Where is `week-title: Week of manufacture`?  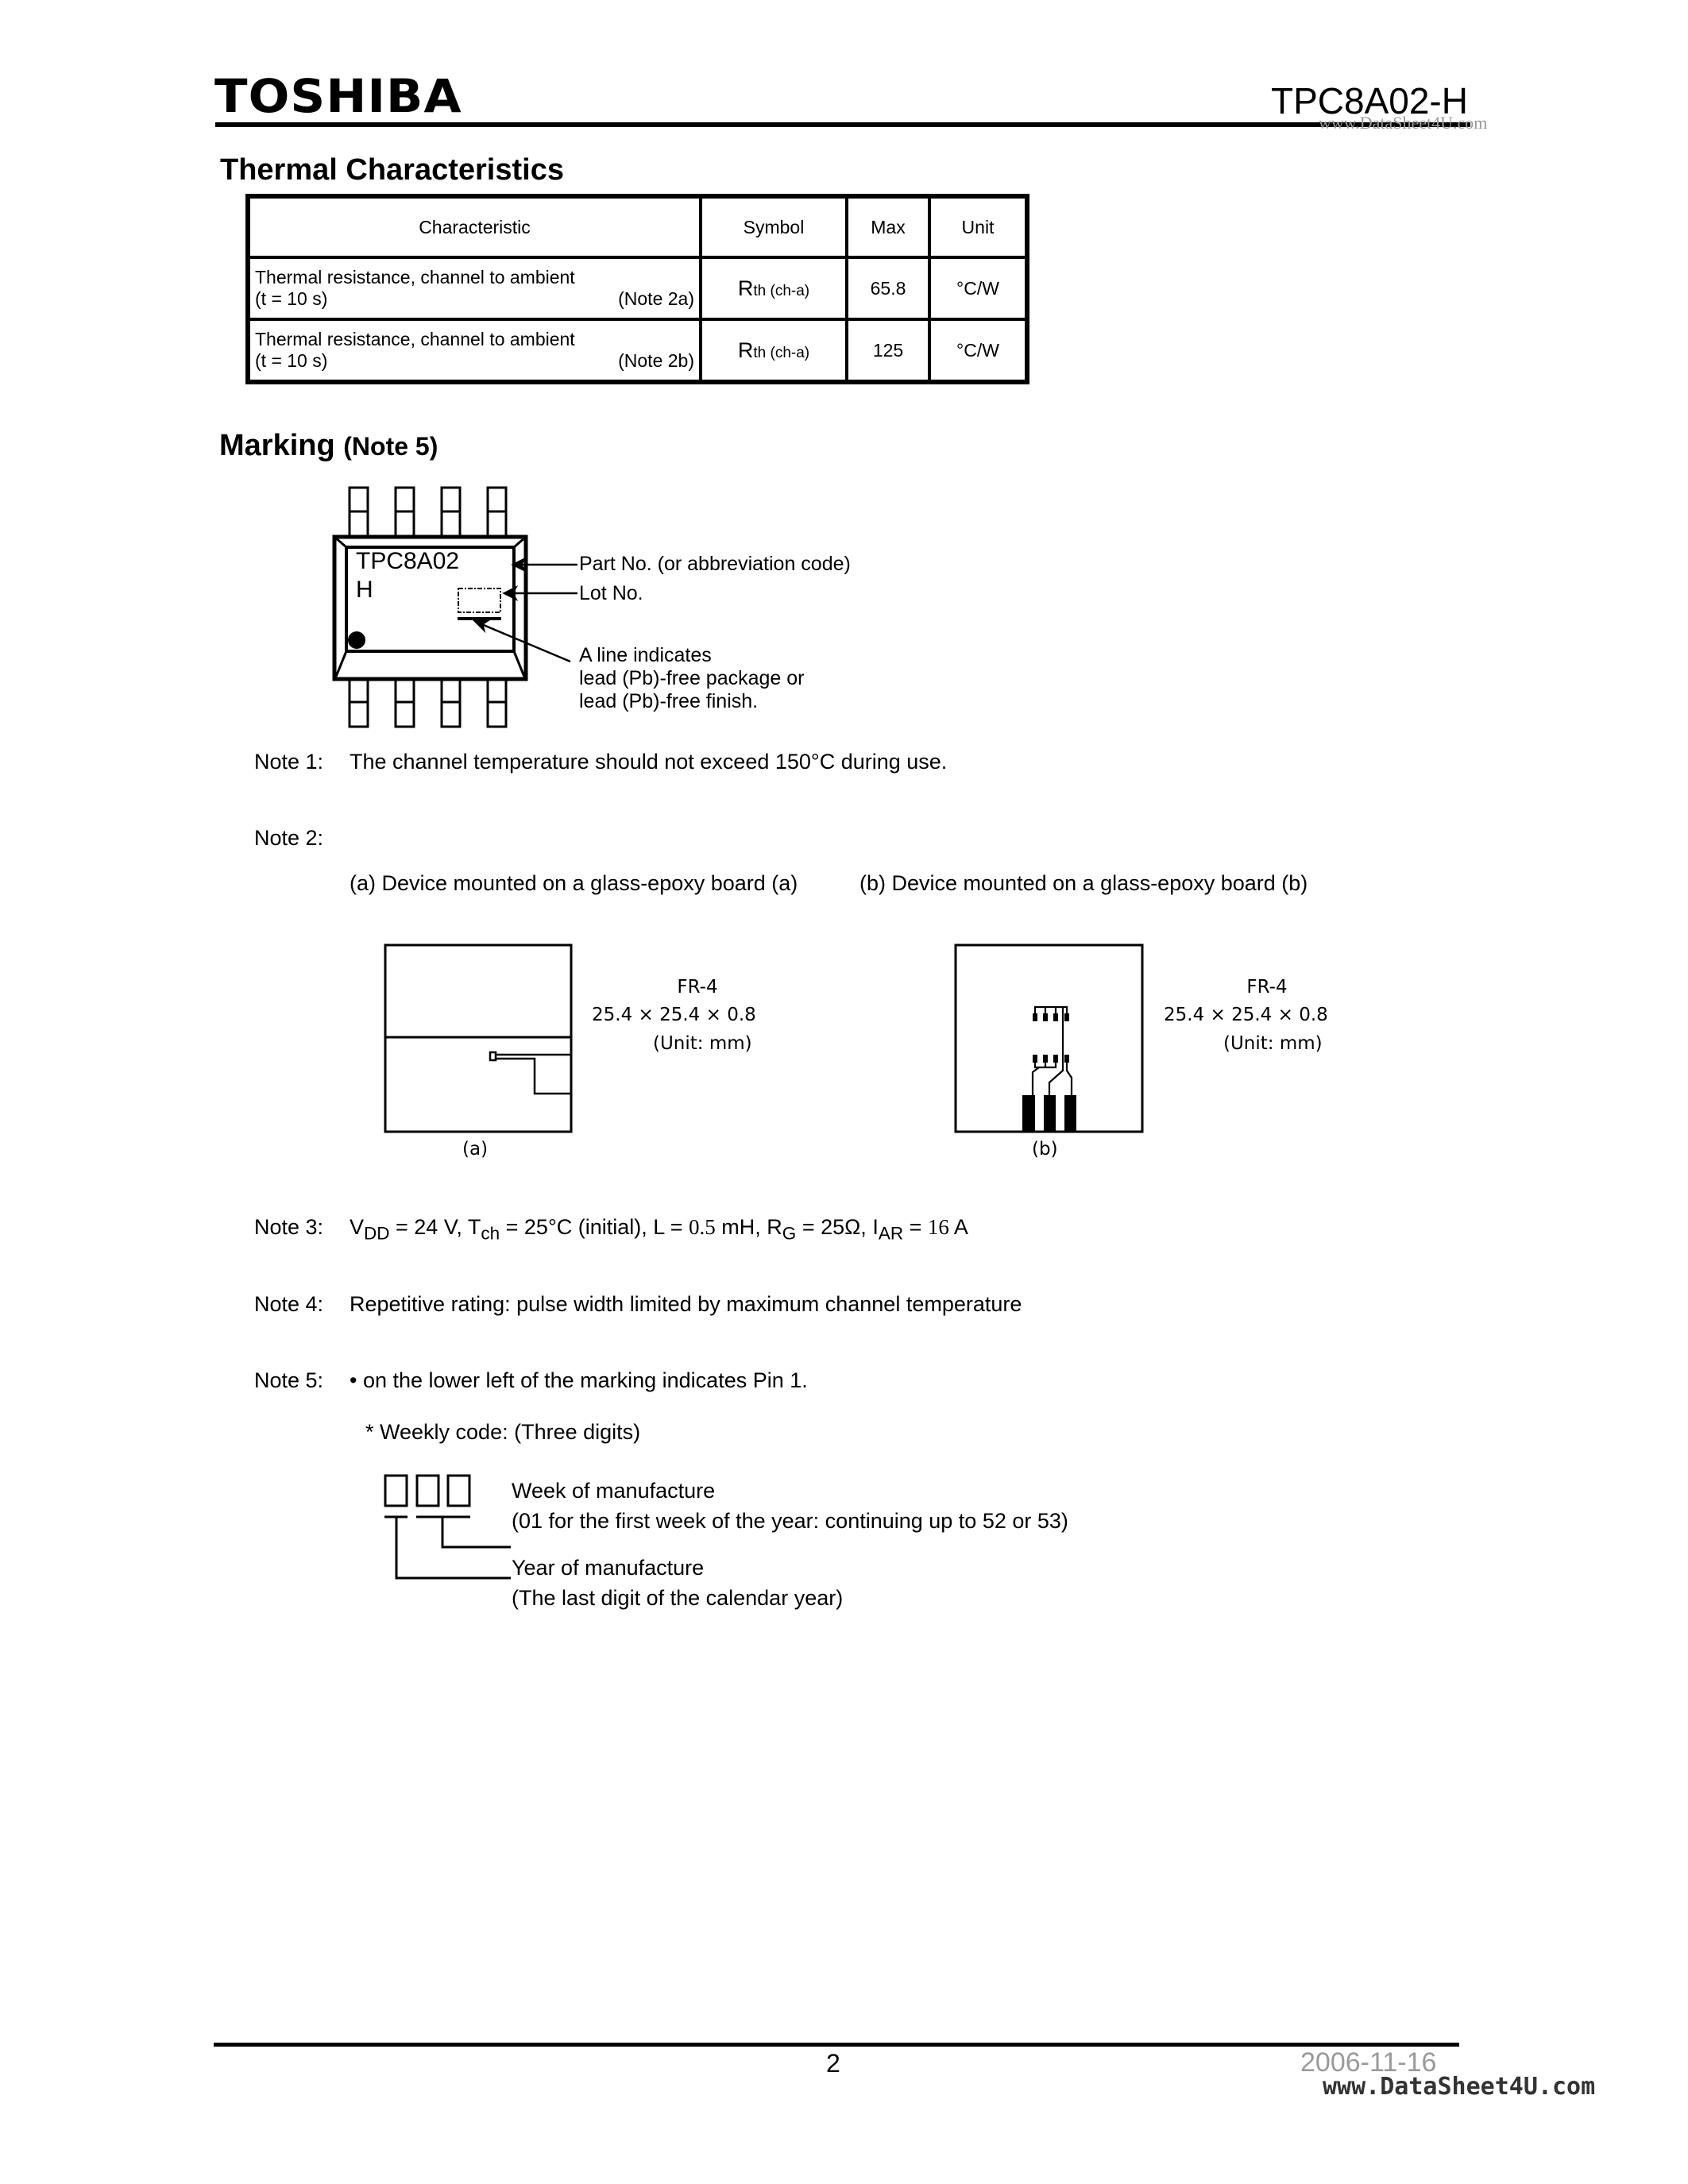
week-title: Week of manufacture is located at coordinates (614, 1491).